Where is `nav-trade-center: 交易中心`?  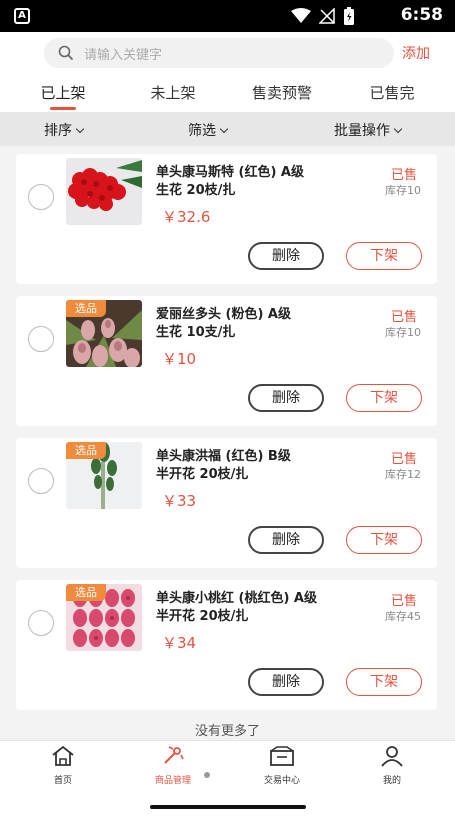 nav-trade-center: 交易中心 is located at coordinates (282, 765).